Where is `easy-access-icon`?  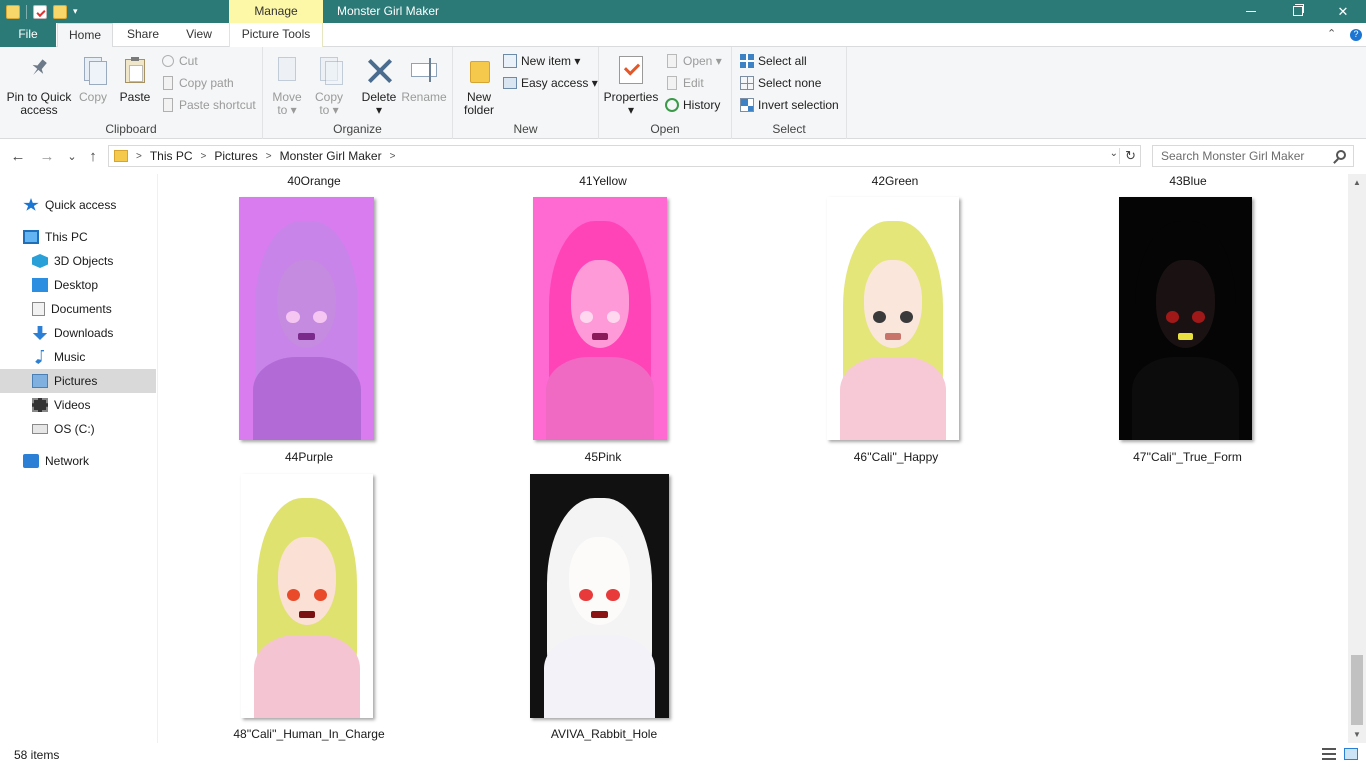 easy-access-icon is located at coordinates (510, 83).